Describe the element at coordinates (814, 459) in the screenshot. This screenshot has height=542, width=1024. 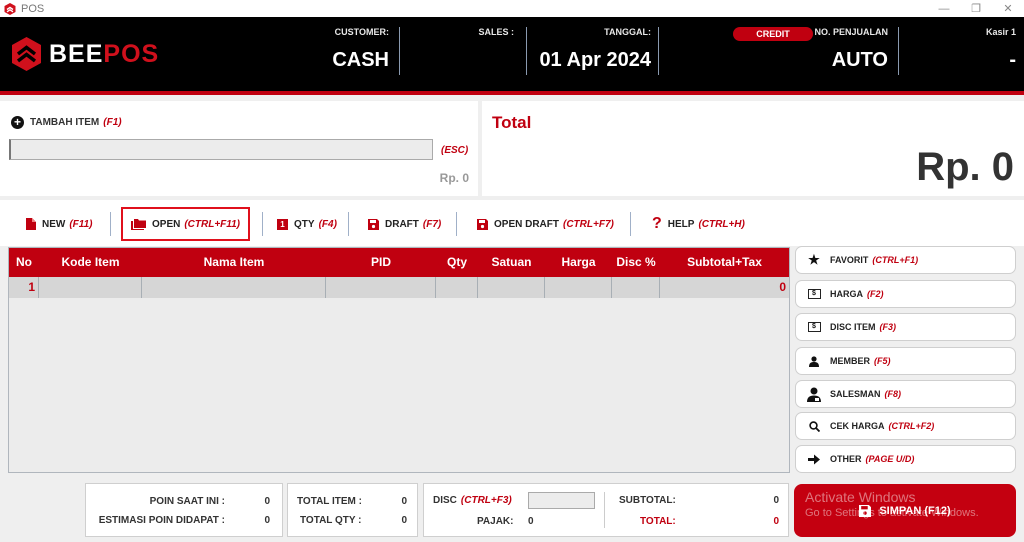
I see `arrow-right-icon` at that location.